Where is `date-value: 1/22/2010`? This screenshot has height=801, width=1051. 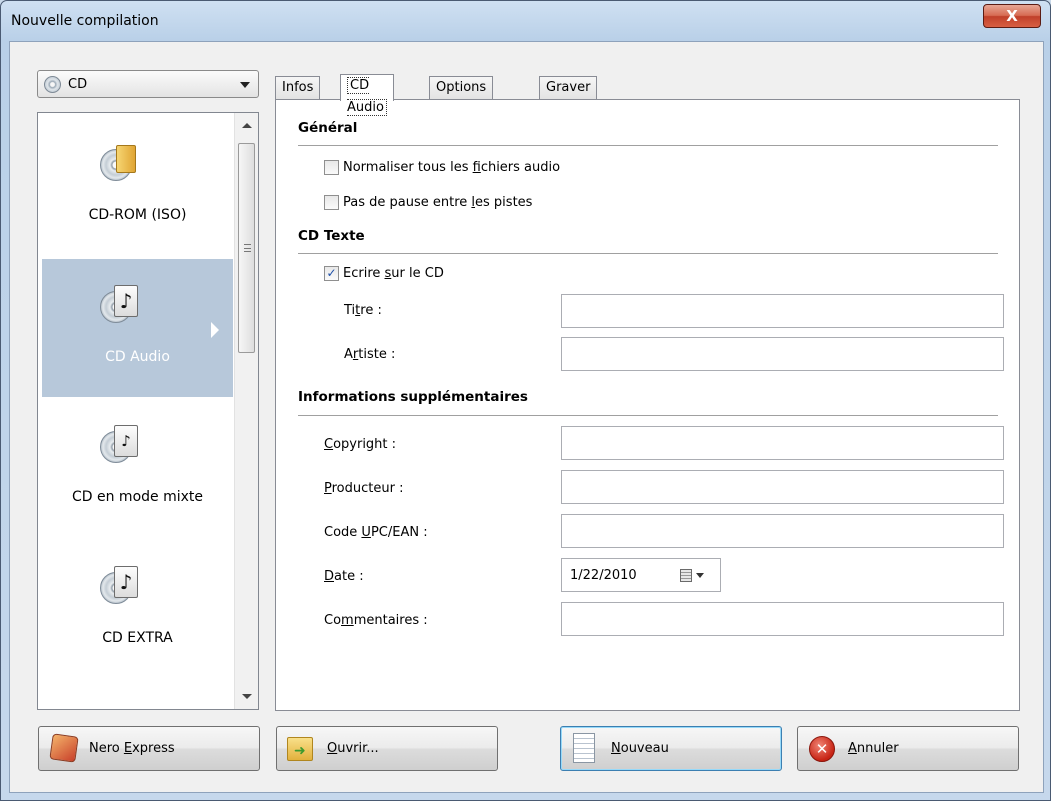 date-value: 1/22/2010 is located at coordinates (603, 575).